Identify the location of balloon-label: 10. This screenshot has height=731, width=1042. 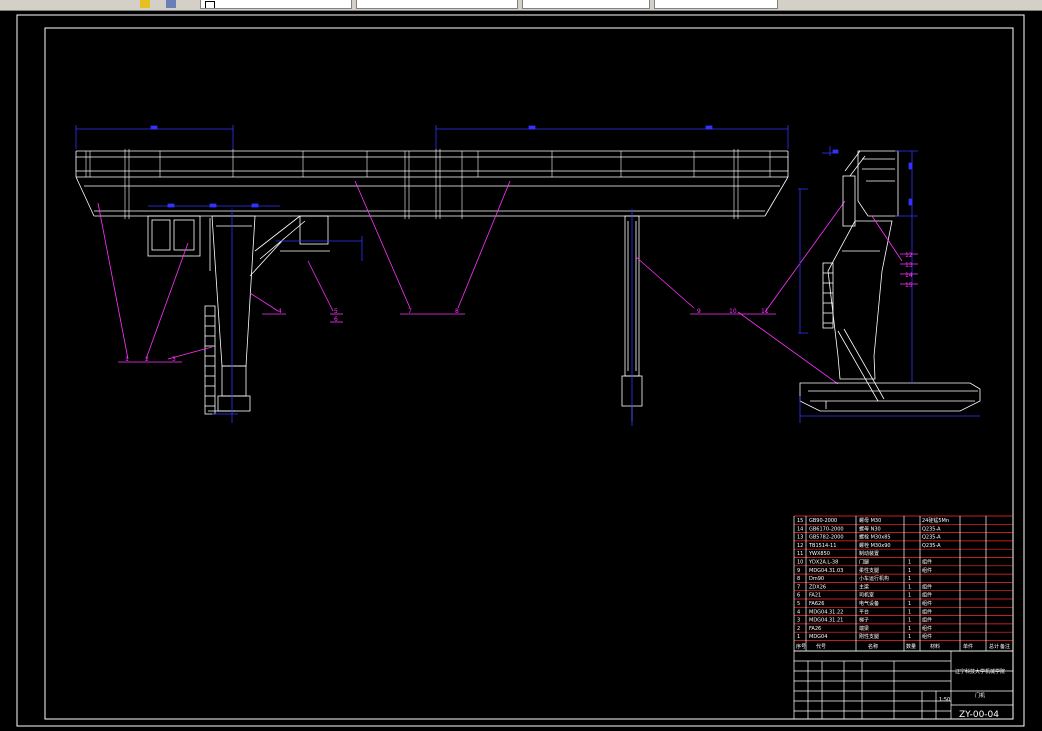
(733, 311).